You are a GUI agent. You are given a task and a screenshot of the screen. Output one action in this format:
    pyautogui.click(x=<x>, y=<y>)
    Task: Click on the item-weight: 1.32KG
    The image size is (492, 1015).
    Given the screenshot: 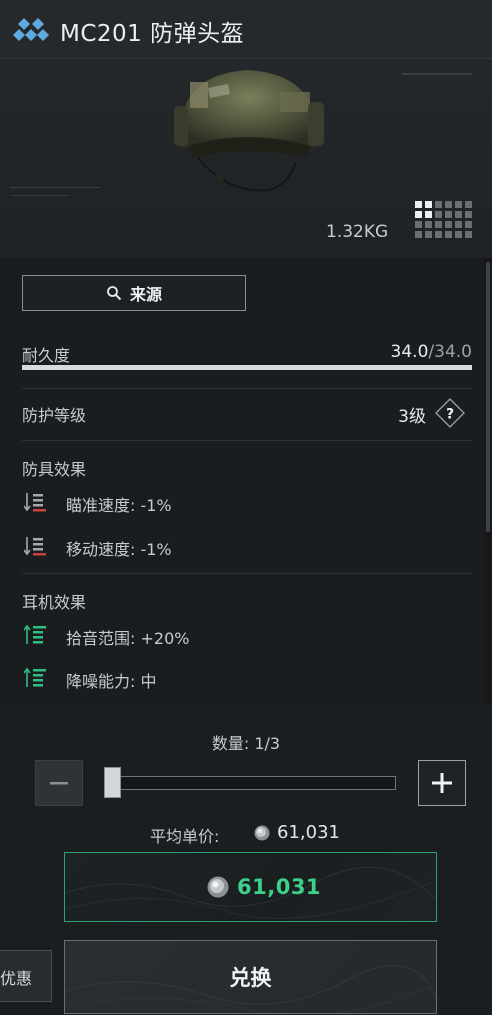 What is the action you would take?
    pyautogui.click(x=357, y=232)
    